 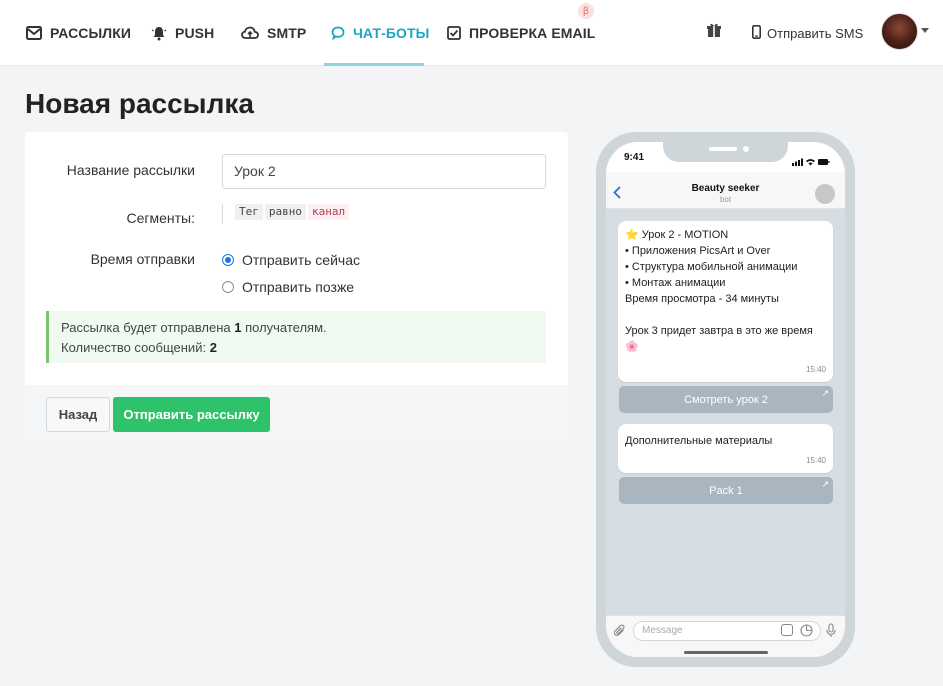 I want to click on notice-text: Рассылка будет отправлена, so click(x=148, y=327).